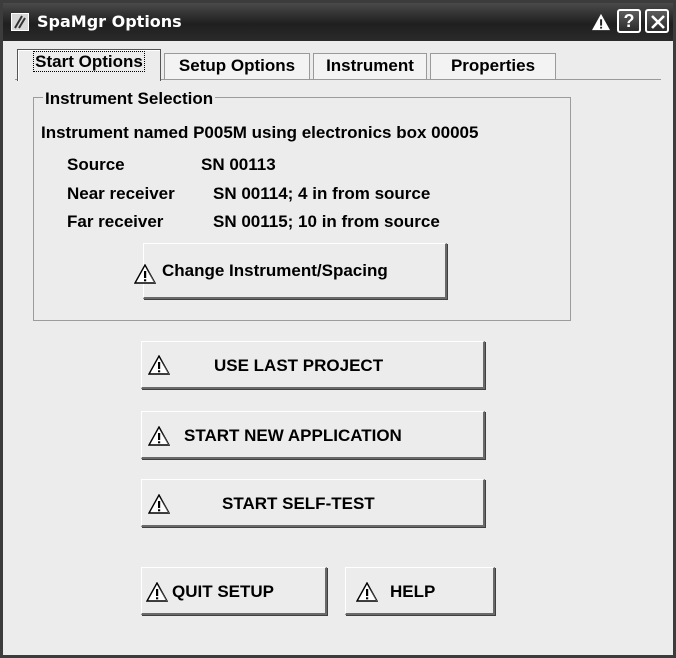 Image resolution: width=676 pixels, height=658 pixels. I want to click on title-bar: SpaMgr Options ?, so click(338, 22).